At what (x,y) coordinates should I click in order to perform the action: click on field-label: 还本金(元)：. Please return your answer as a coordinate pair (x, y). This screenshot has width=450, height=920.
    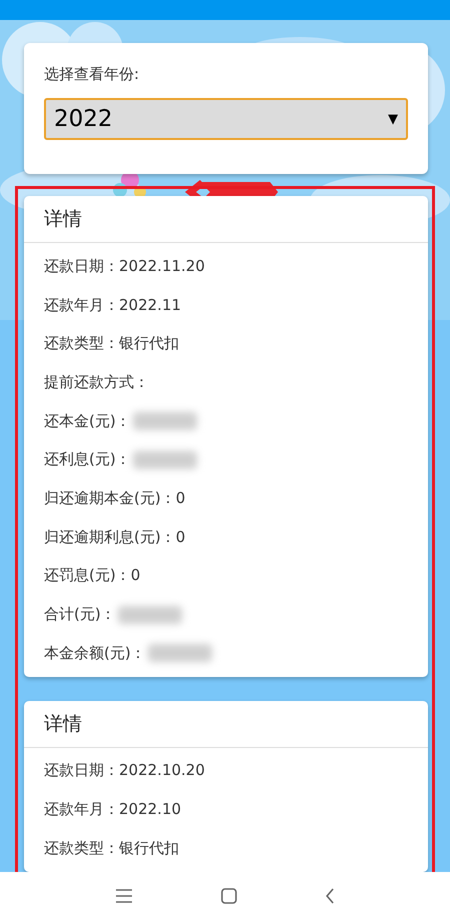
    Looking at the image, I should click on (87, 421).